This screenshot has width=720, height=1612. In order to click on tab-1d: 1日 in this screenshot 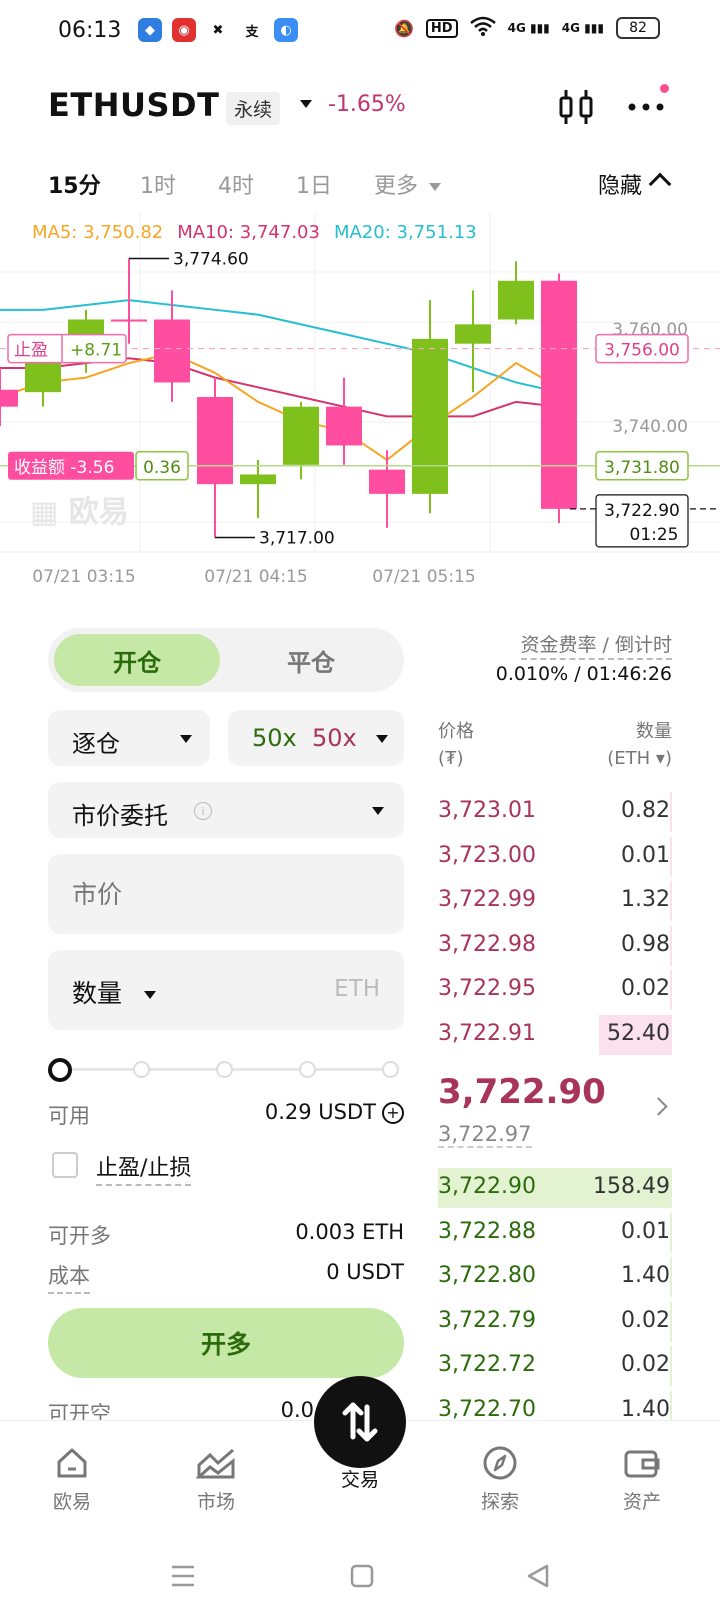, I will do `click(314, 184)`.